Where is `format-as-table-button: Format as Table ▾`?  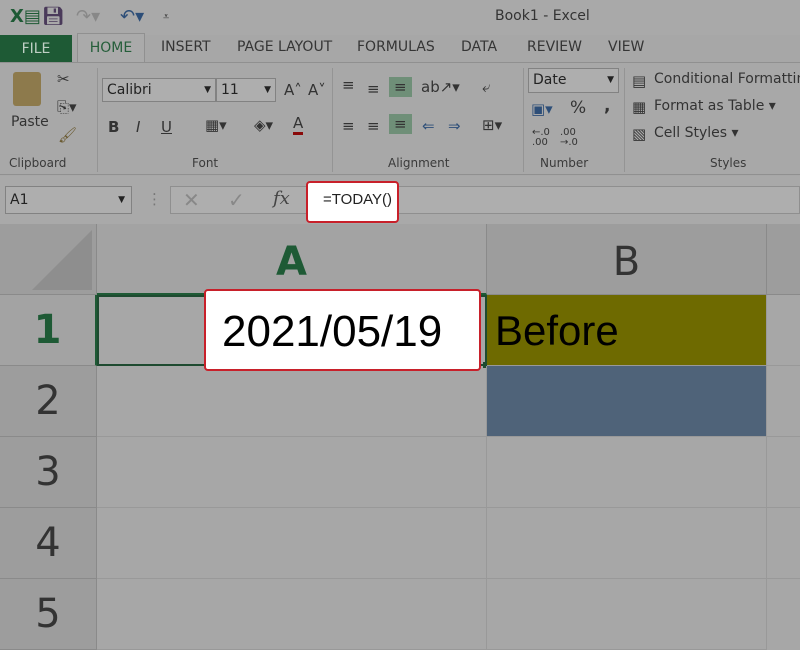 format-as-table-button: Format as Table ▾ is located at coordinates (715, 106).